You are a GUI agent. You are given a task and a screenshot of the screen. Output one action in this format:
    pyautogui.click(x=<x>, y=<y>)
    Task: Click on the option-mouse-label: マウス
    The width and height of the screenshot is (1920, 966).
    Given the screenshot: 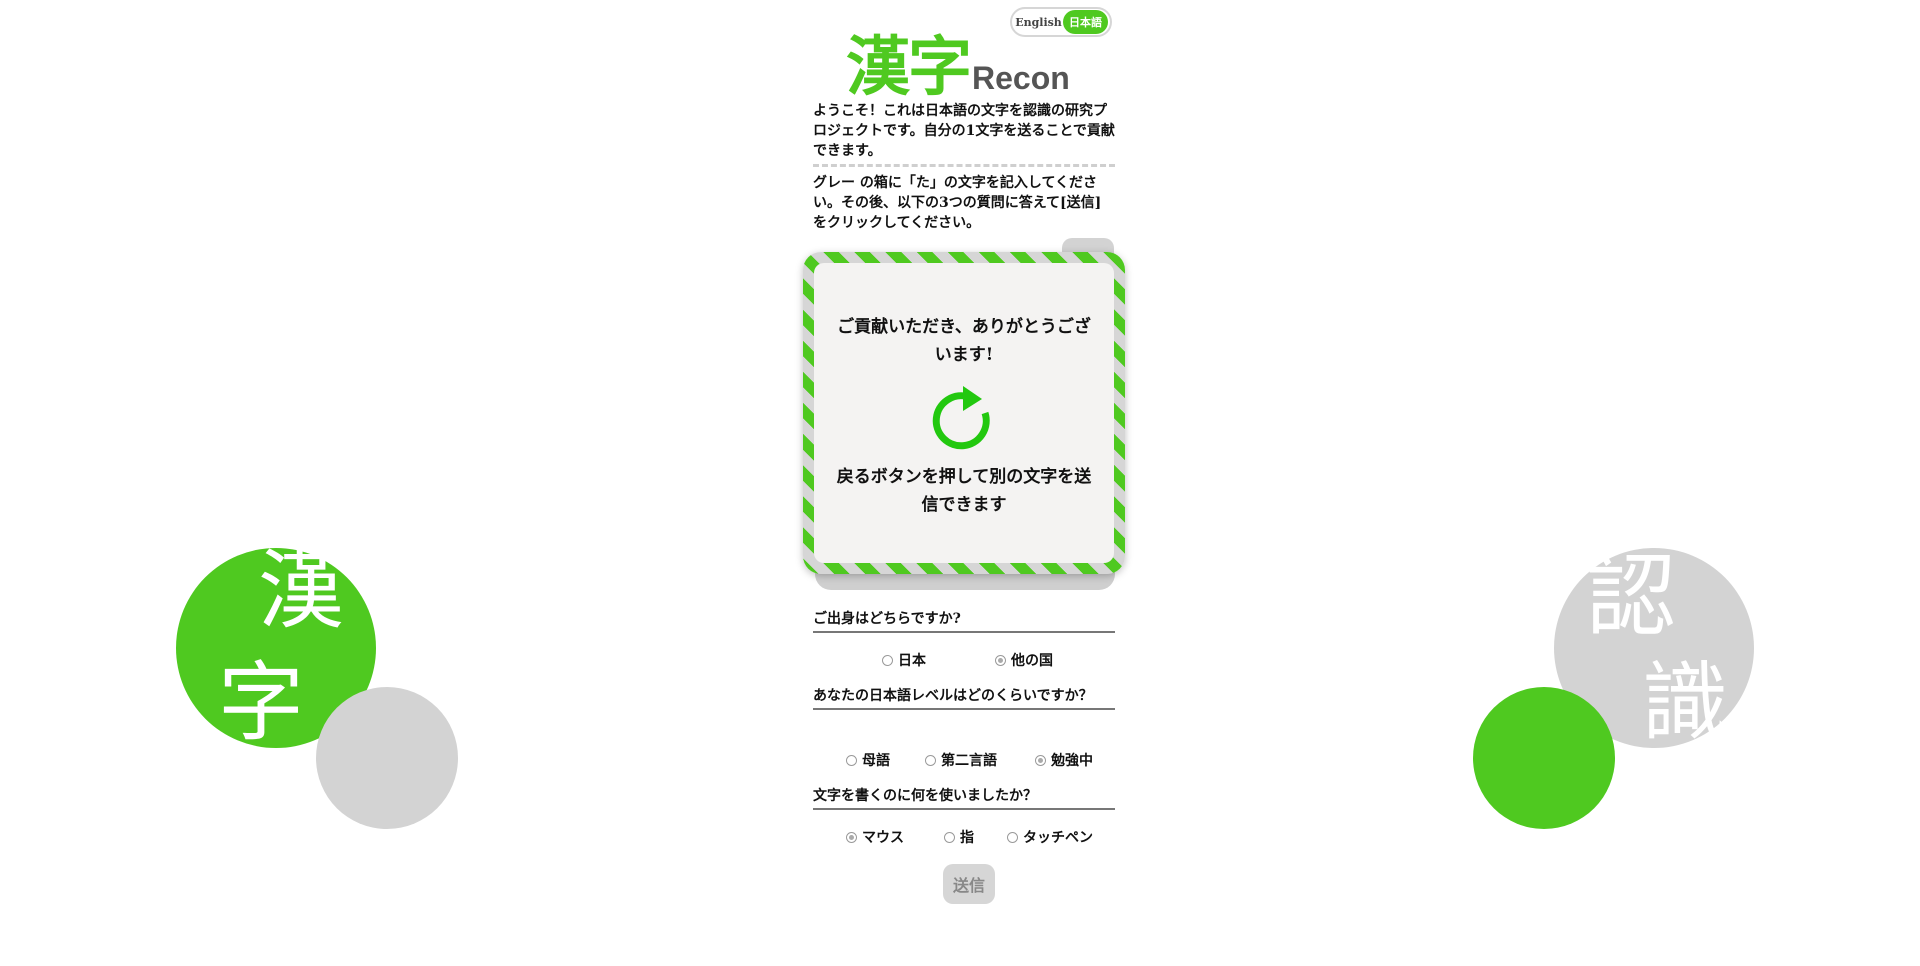 What is the action you would take?
    pyautogui.click(x=883, y=838)
    